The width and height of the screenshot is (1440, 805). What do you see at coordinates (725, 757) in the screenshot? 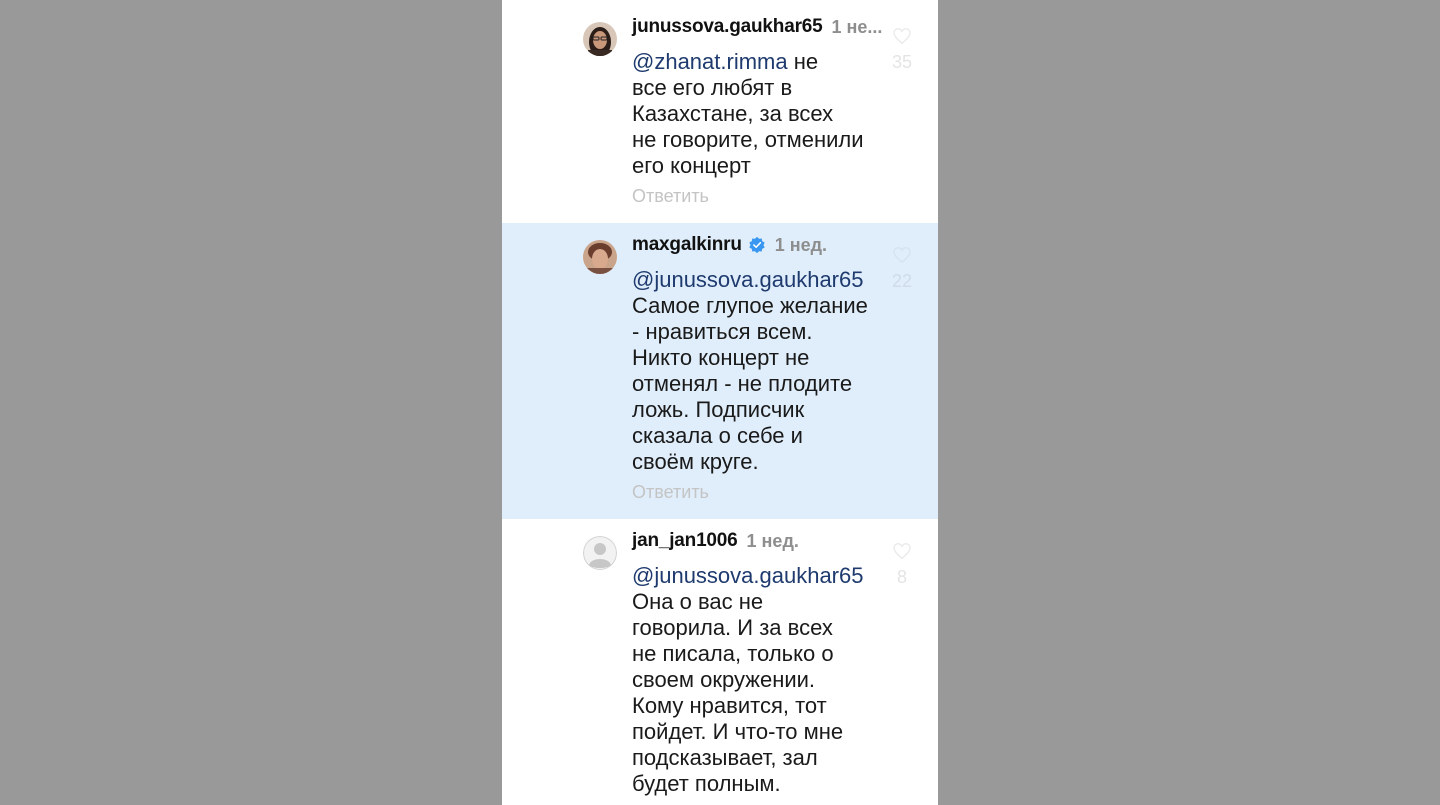
I see `comment-line: подсказывает, зал` at bounding box center [725, 757].